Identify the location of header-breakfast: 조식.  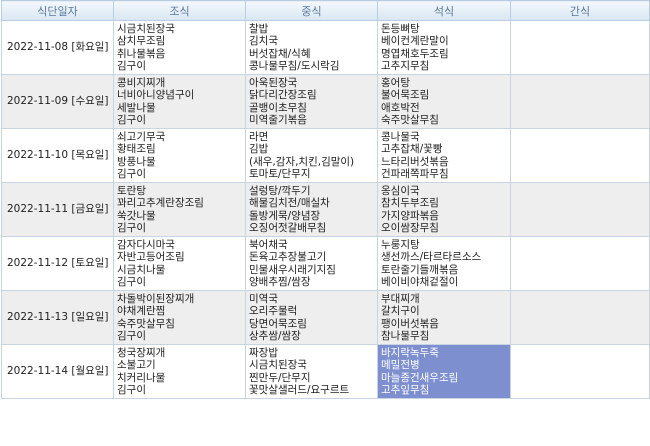
(179, 10).